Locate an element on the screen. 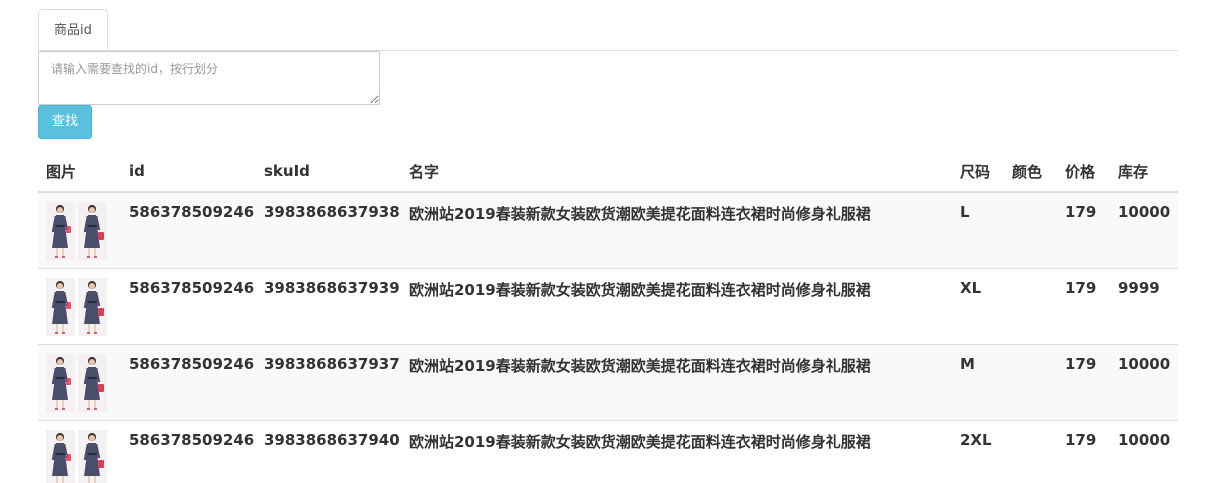 This screenshot has width=1212, height=483. header-id: id is located at coordinates (188, 172).